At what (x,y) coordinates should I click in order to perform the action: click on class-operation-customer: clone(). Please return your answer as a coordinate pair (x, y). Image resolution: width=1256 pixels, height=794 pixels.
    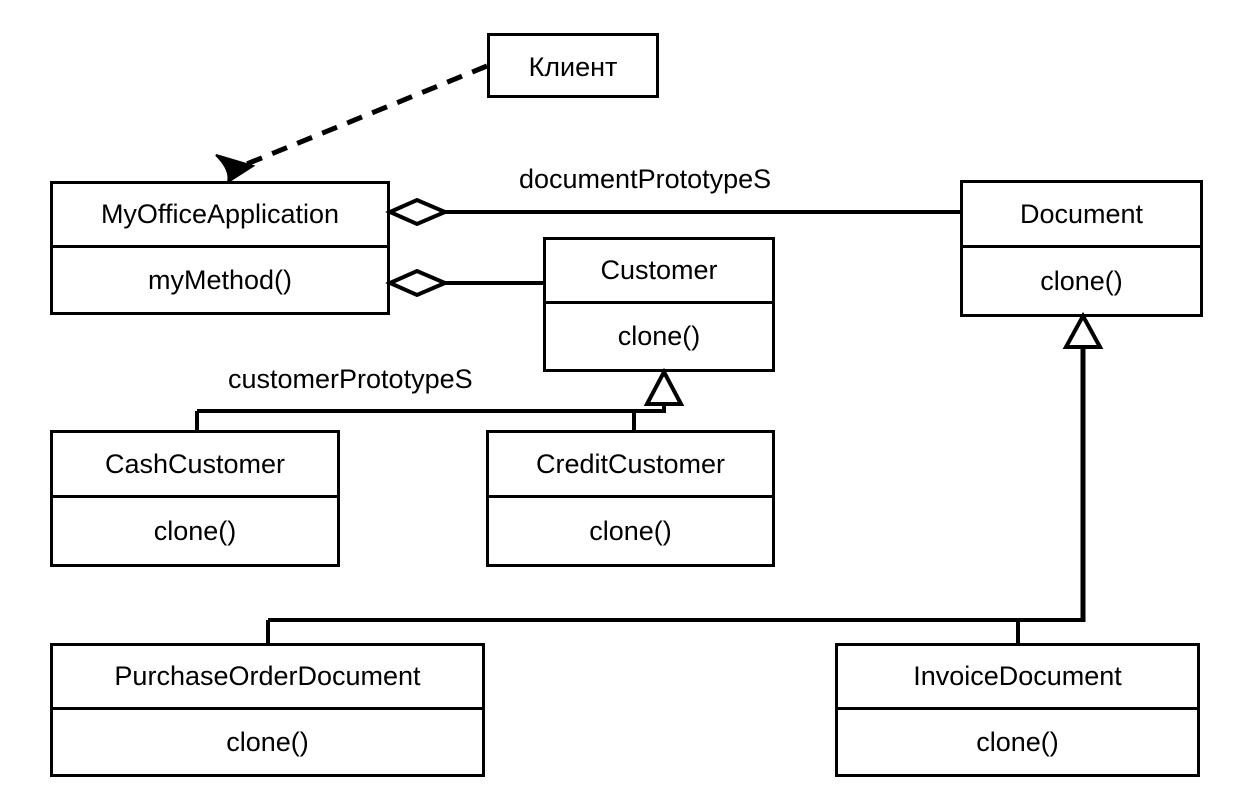
    Looking at the image, I should click on (659, 336).